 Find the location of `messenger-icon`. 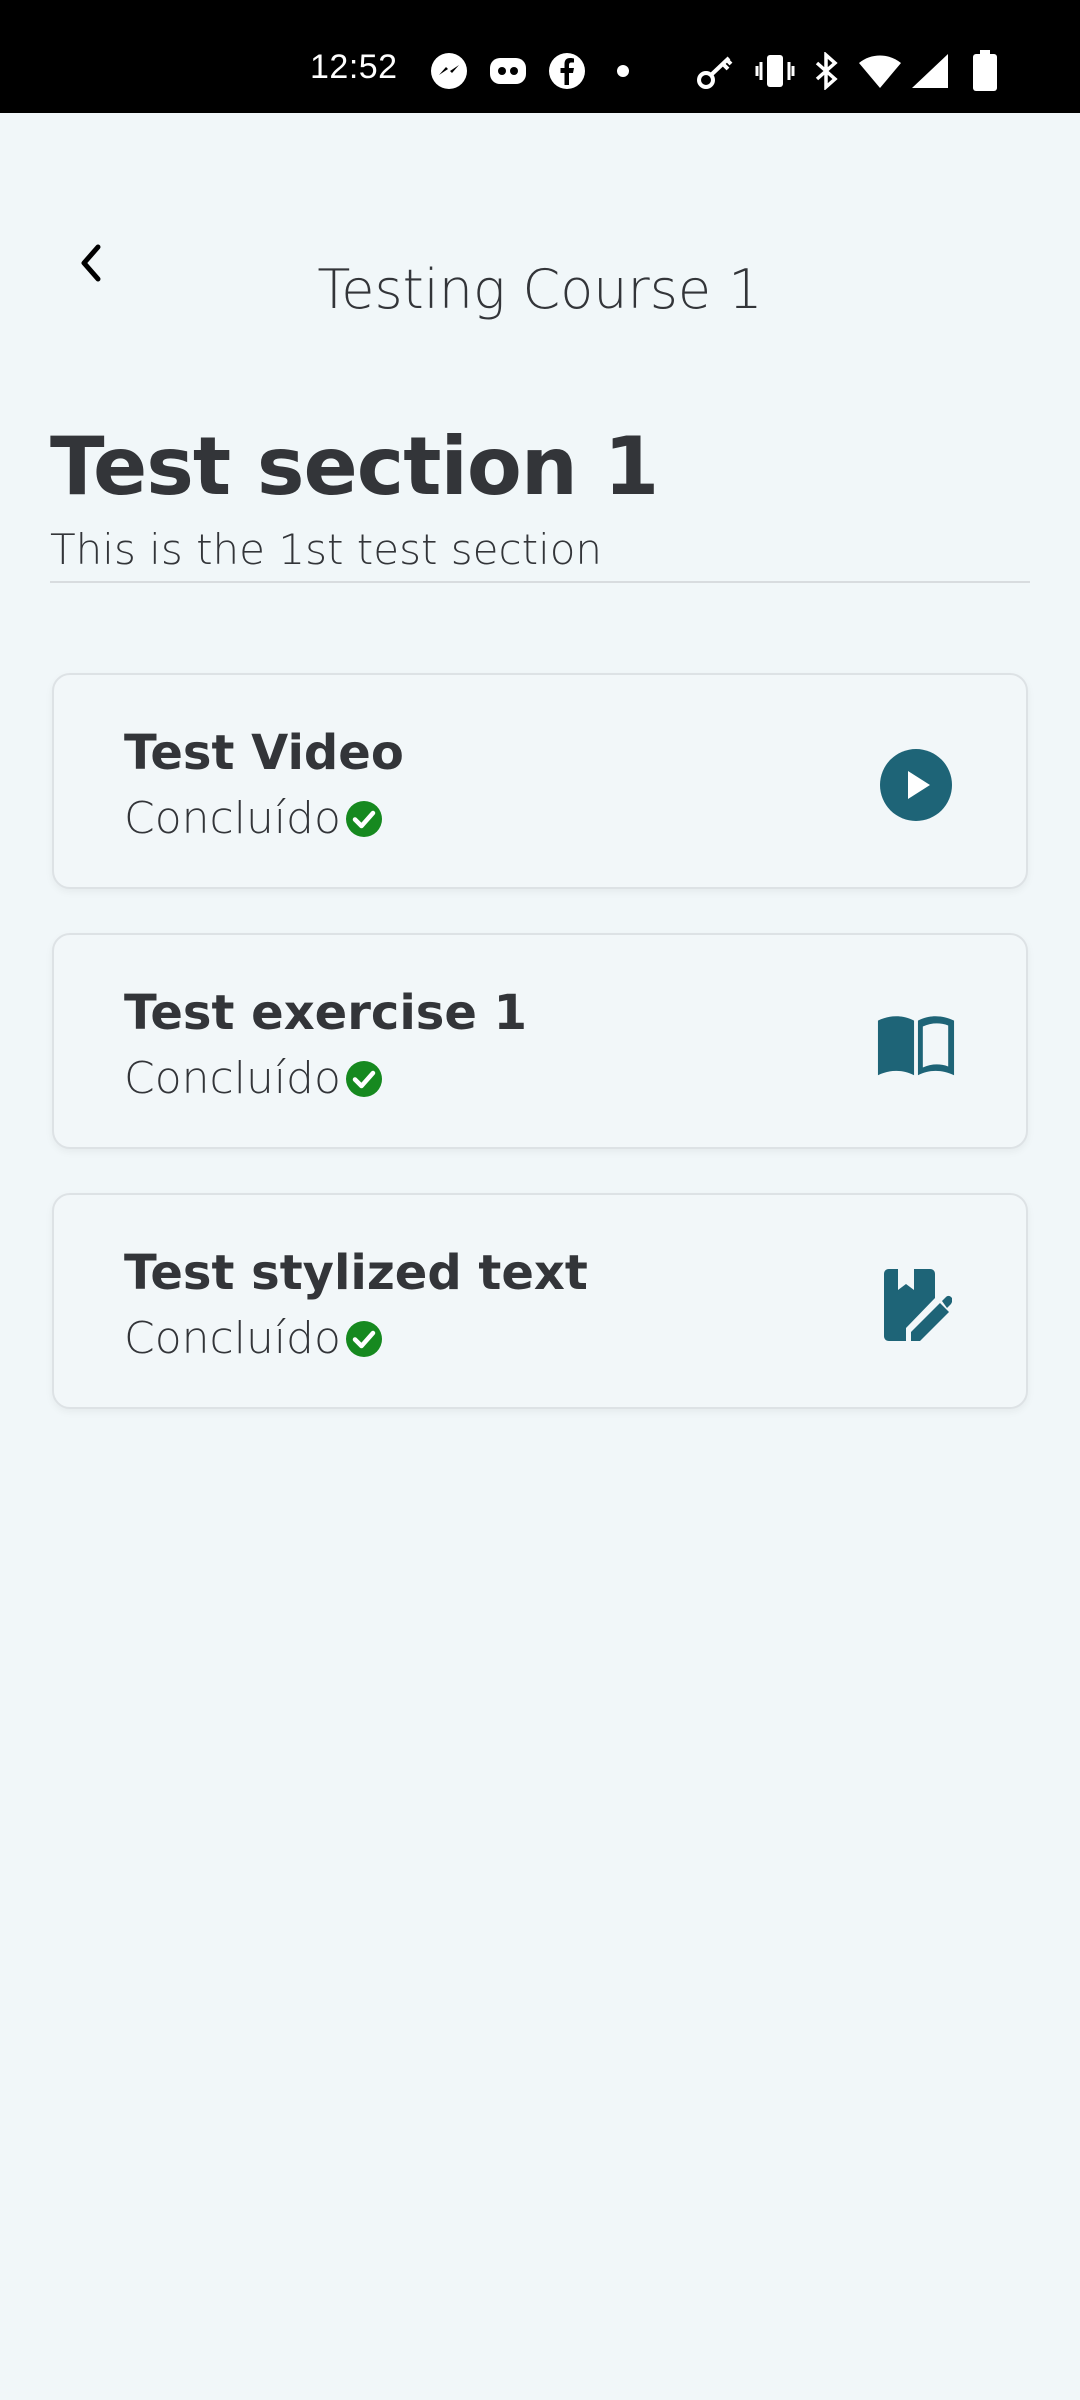

messenger-icon is located at coordinates (449, 71).